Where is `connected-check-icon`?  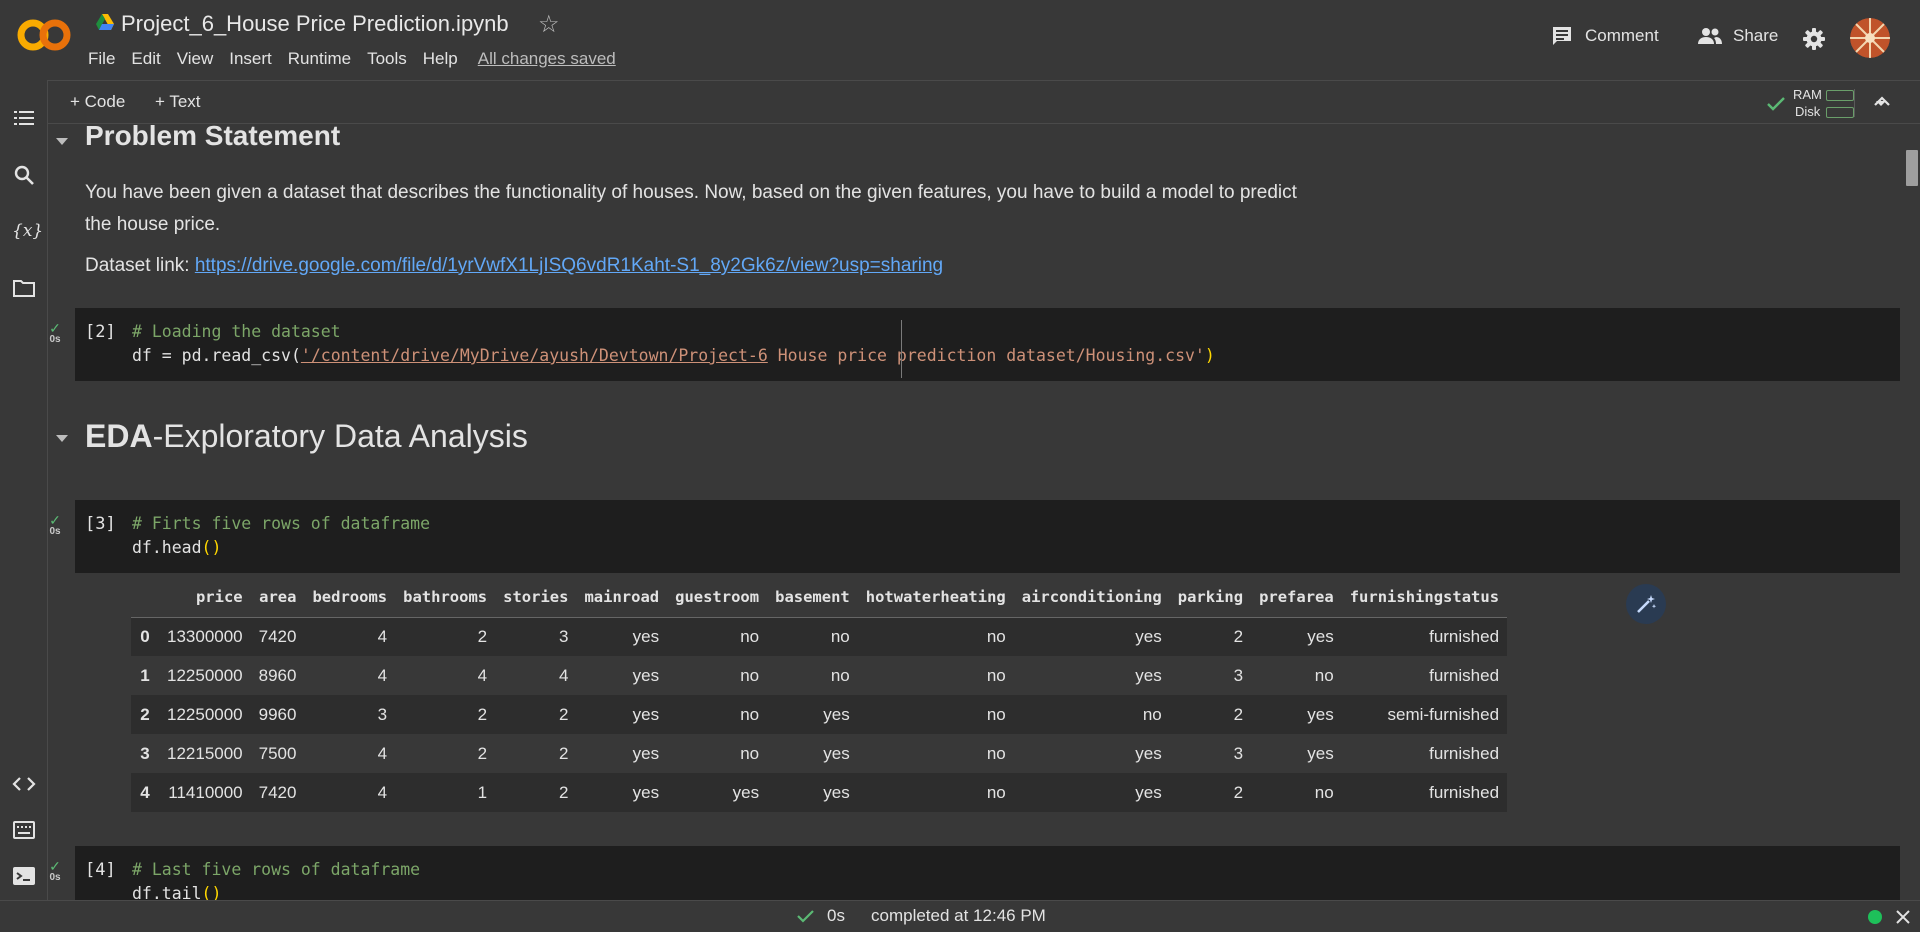
connected-check-icon is located at coordinates (1776, 104).